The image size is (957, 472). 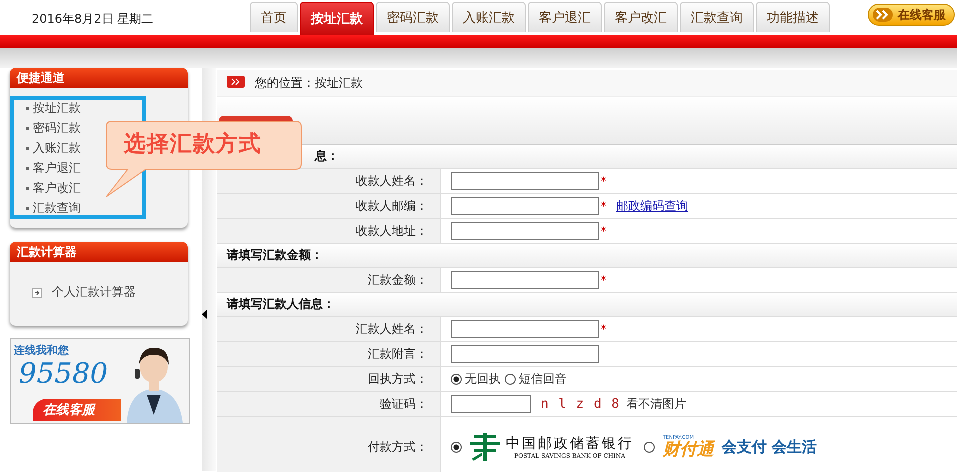 What do you see at coordinates (413, 17) in the screenshot?
I see `nav-tab: 密码汇款` at bounding box center [413, 17].